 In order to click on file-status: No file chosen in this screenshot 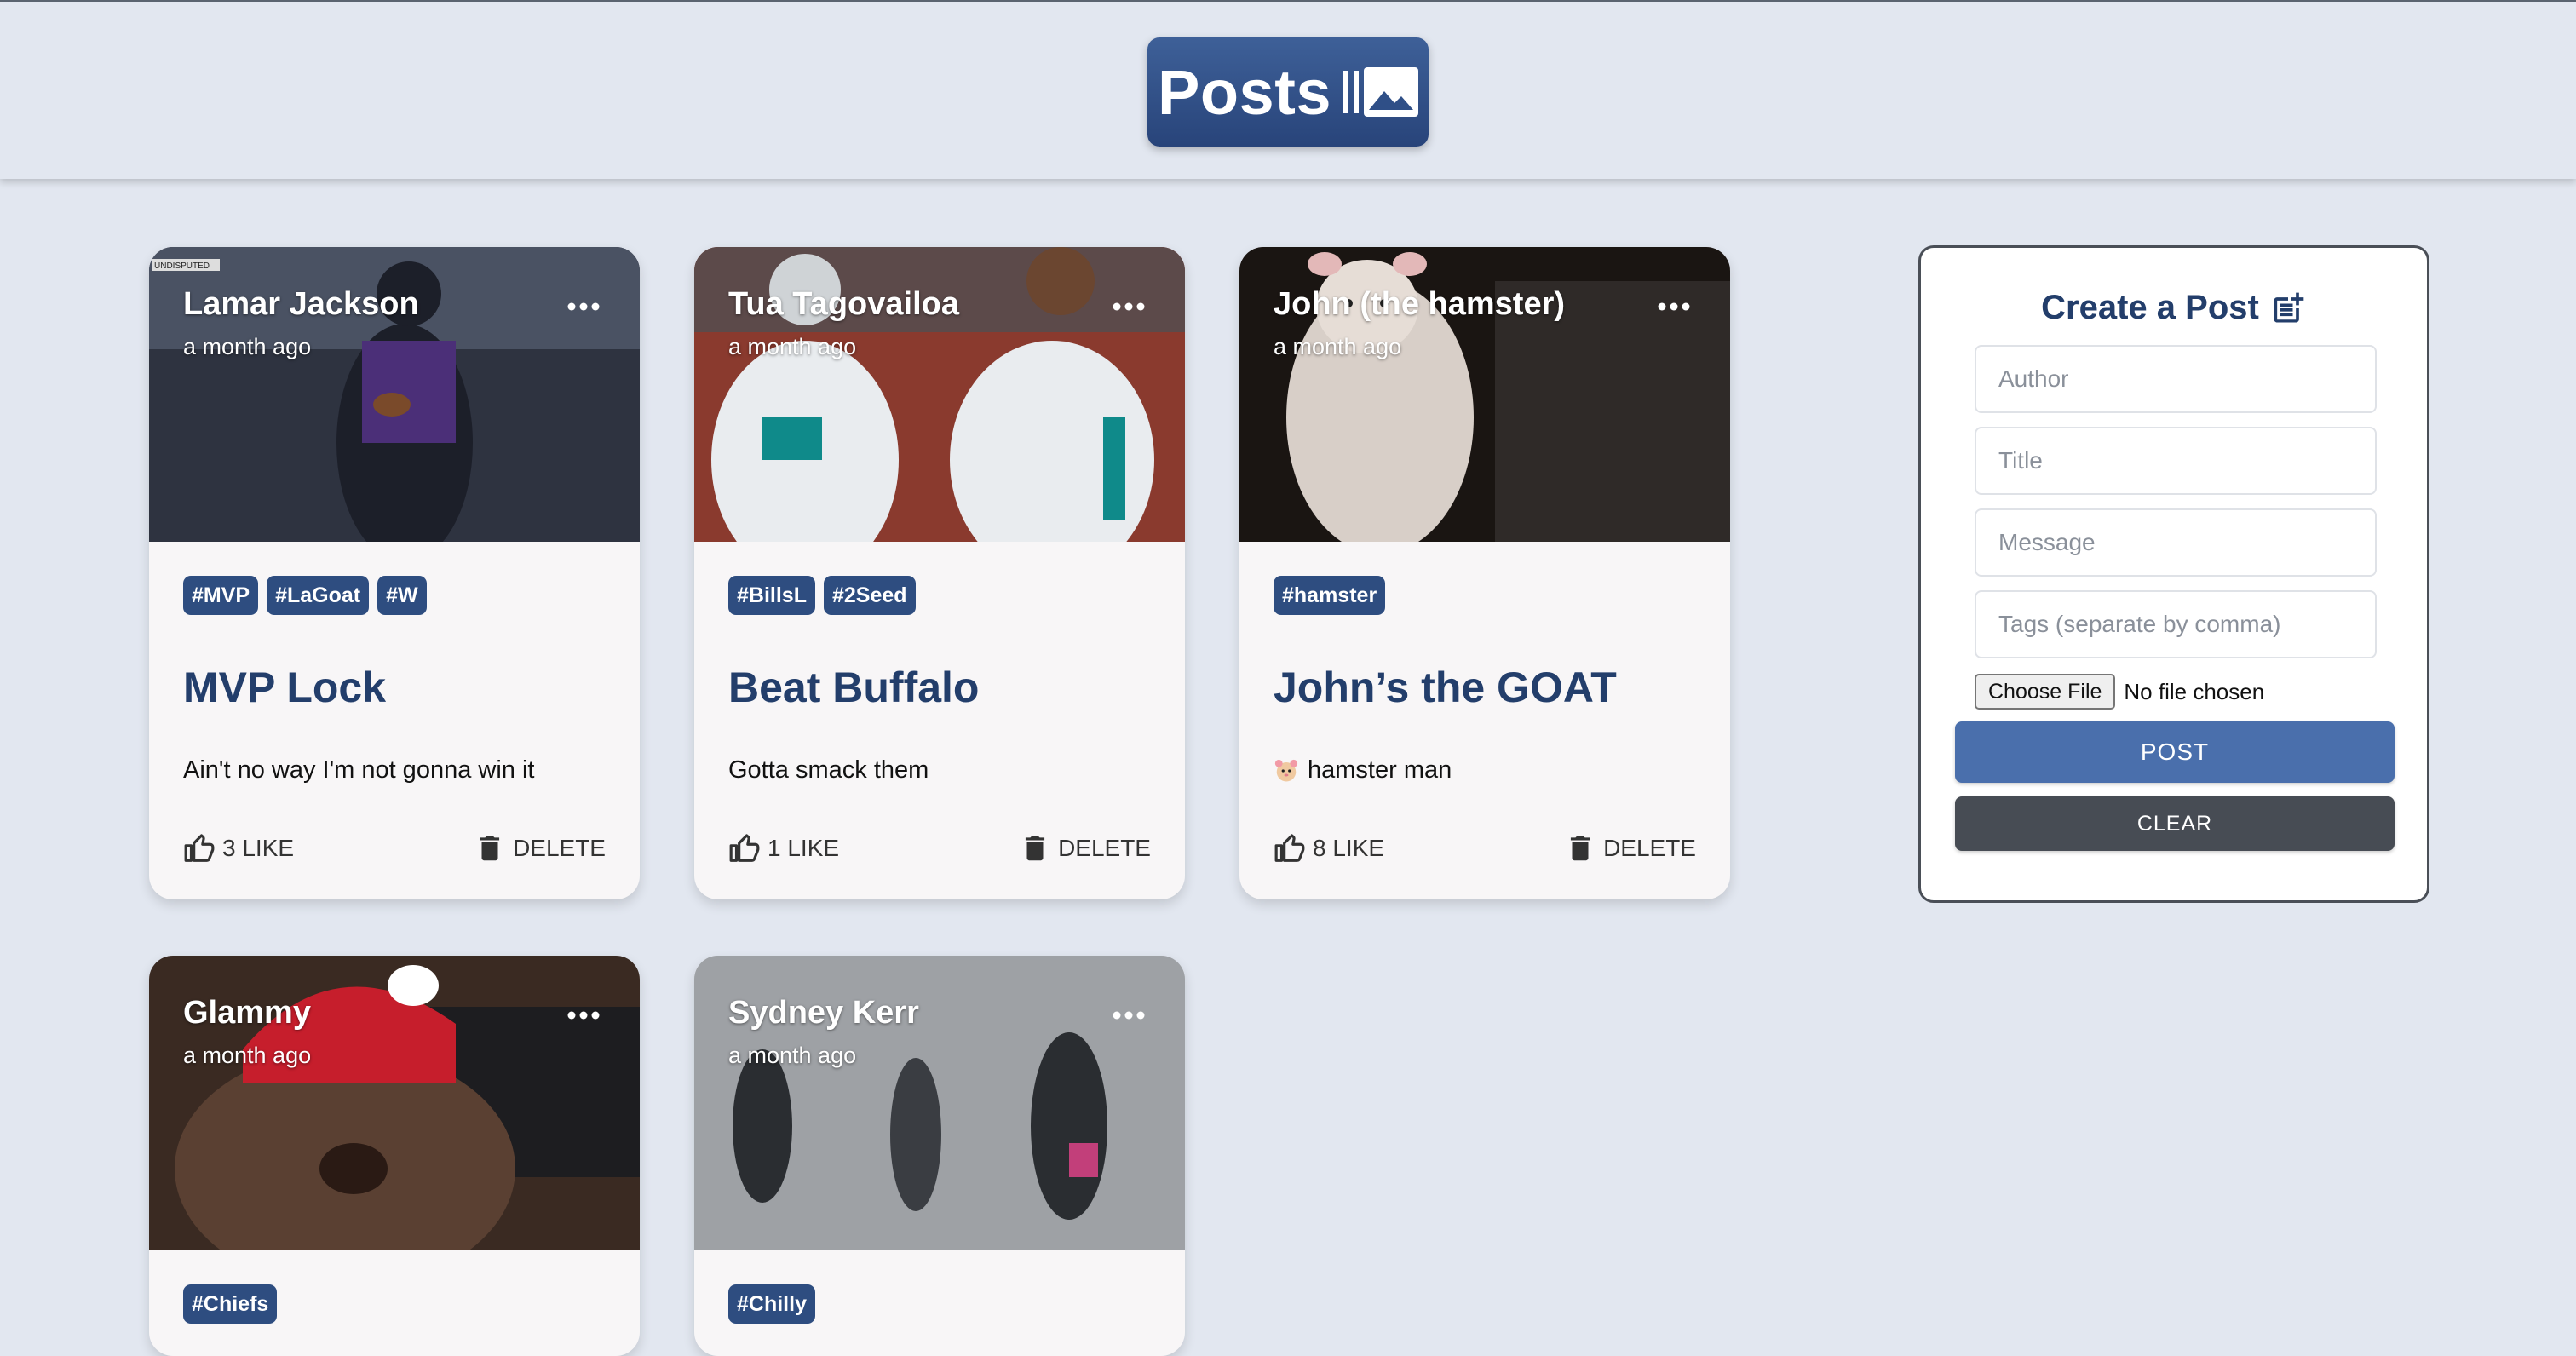, I will do `click(2194, 691)`.